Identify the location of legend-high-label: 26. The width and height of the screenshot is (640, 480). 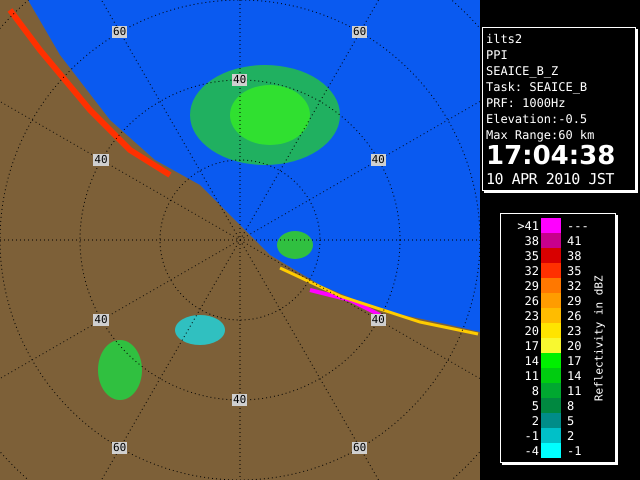
(574, 315).